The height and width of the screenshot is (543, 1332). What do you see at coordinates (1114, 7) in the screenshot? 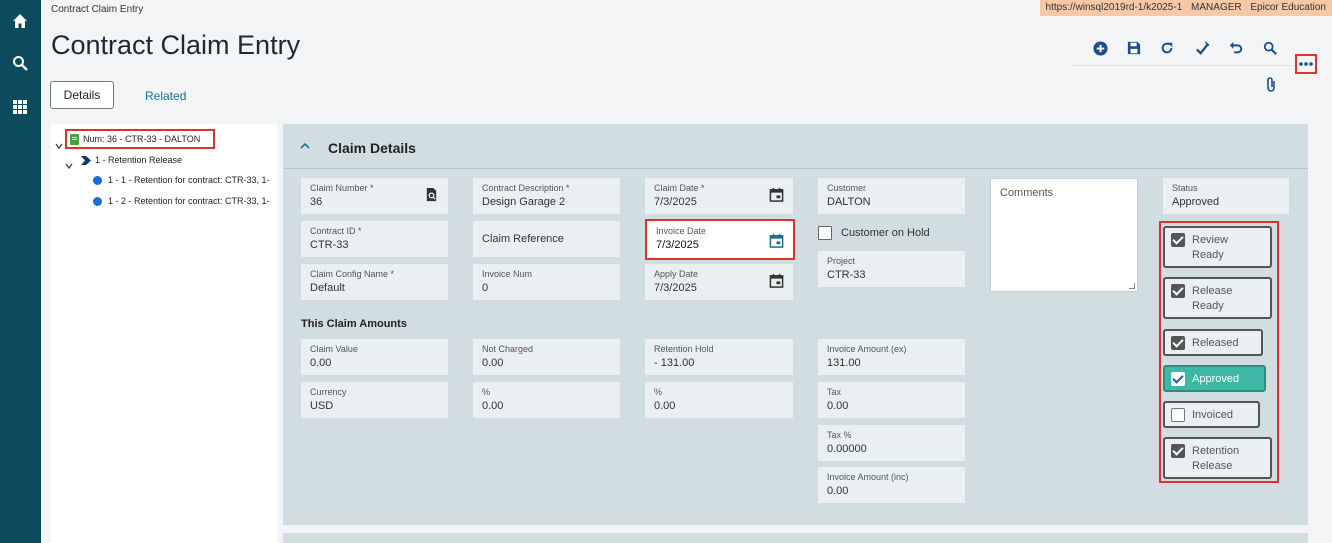
I see `env-url: https://winsql2019rd-1/k2025-1` at bounding box center [1114, 7].